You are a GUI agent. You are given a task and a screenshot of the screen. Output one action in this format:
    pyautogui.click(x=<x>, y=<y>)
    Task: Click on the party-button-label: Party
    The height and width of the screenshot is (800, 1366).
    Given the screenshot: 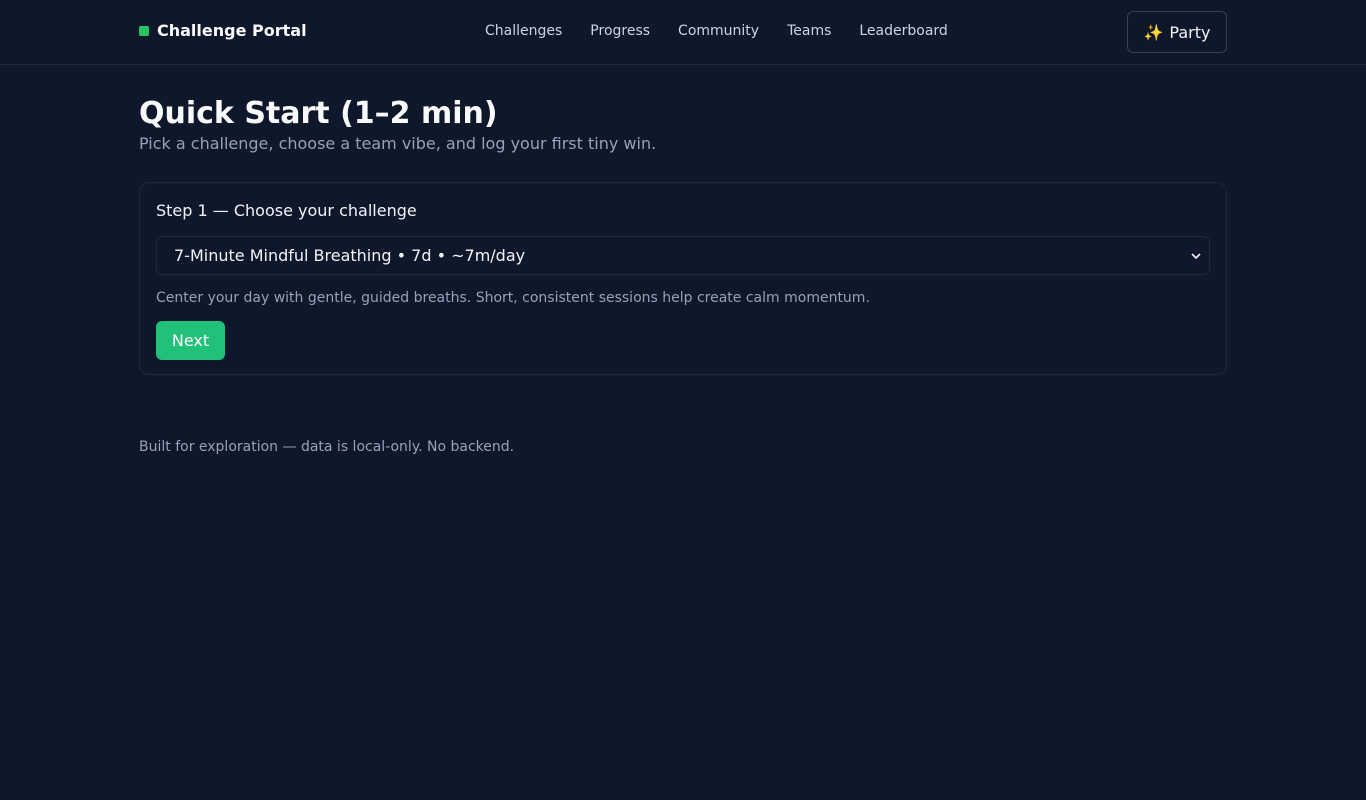 What is the action you would take?
    pyautogui.click(x=1190, y=32)
    